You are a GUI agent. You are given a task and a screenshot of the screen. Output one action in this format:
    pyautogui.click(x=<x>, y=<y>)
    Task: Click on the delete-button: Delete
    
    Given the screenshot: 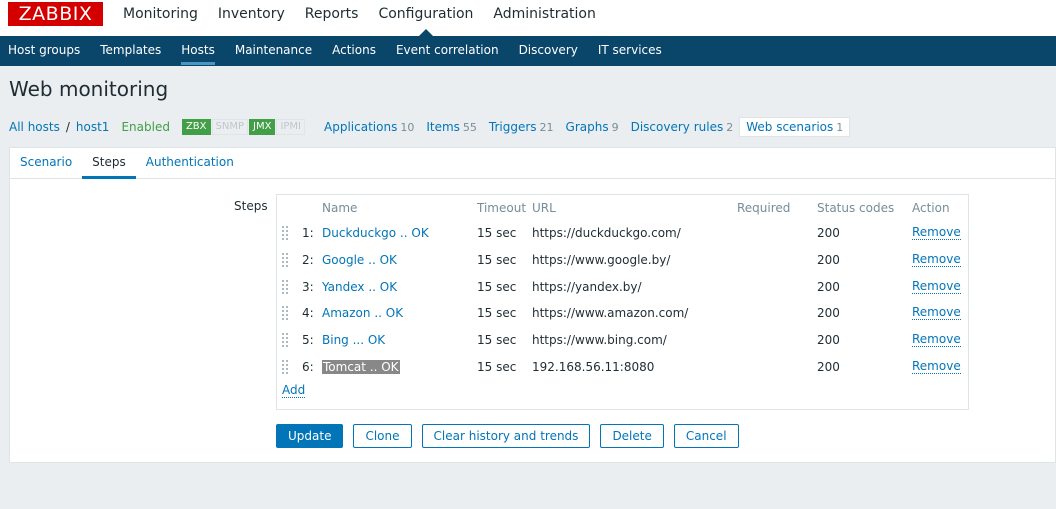 What is the action you would take?
    pyautogui.click(x=632, y=436)
    